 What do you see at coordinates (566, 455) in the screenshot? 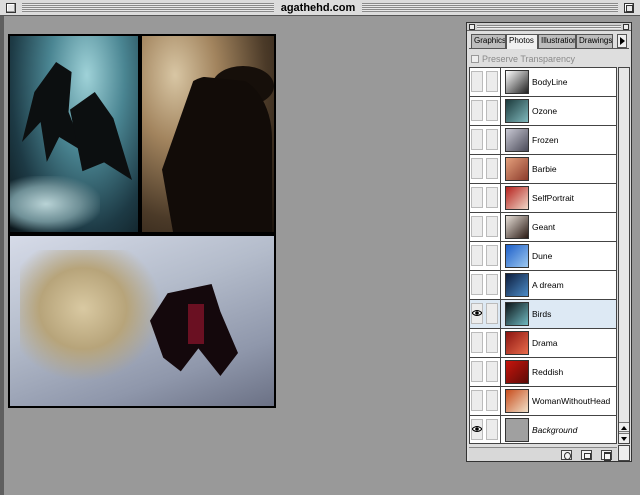
I see `add-mask-button` at bounding box center [566, 455].